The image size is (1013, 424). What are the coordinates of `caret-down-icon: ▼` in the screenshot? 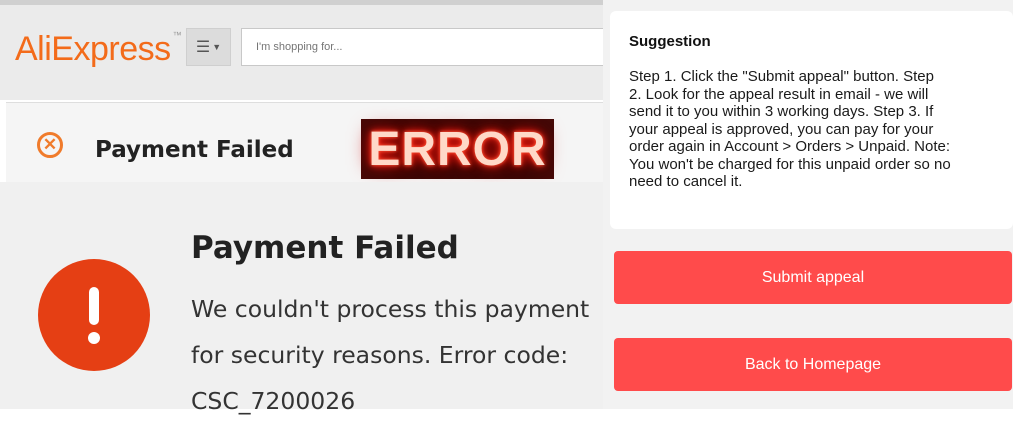 It's located at (217, 47).